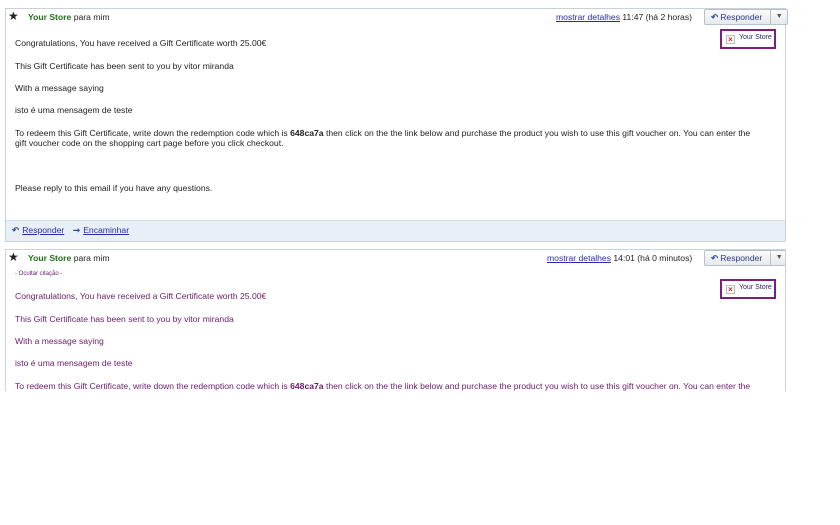 This screenshot has width=840, height=525. Describe the element at coordinates (106, 230) in the screenshot. I see `footer-forward-label: Encaminhar` at that location.